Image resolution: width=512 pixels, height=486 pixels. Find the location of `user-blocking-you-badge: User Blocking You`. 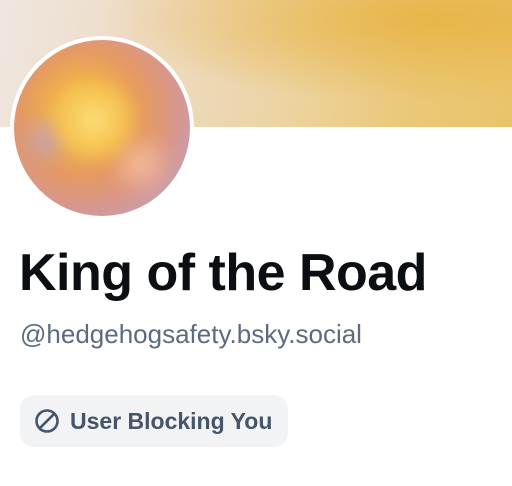

user-blocking-you-badge: User Blocking You is located at coordinates (154, 421).